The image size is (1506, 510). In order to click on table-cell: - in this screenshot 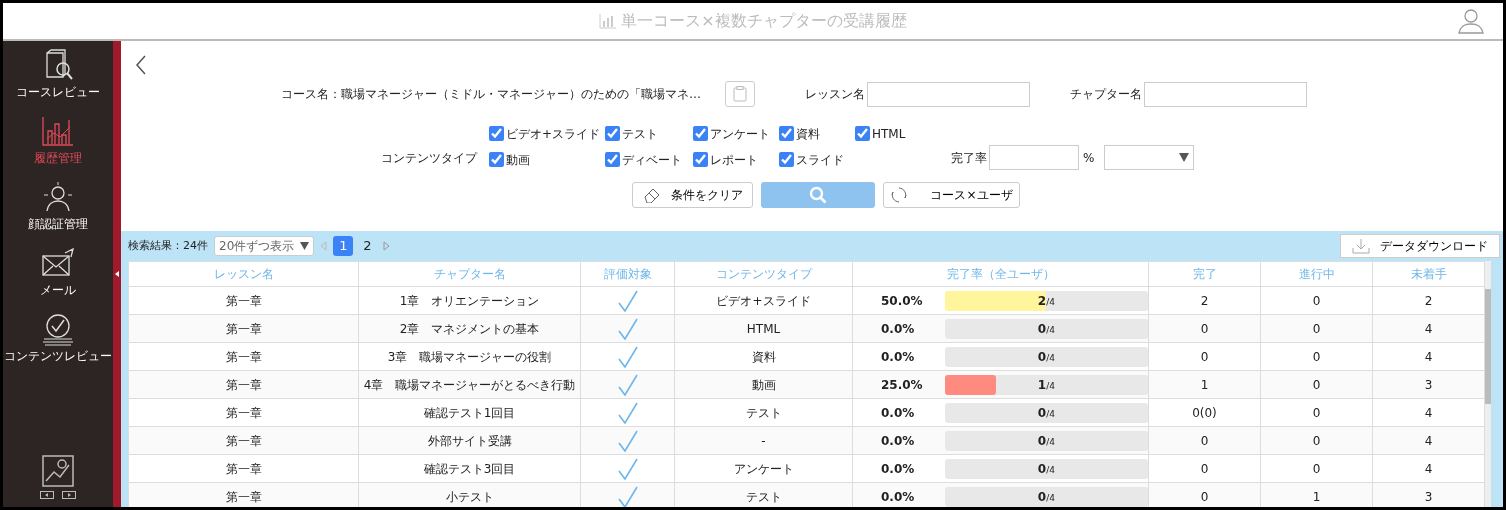, I will do `click(763, 440)`.